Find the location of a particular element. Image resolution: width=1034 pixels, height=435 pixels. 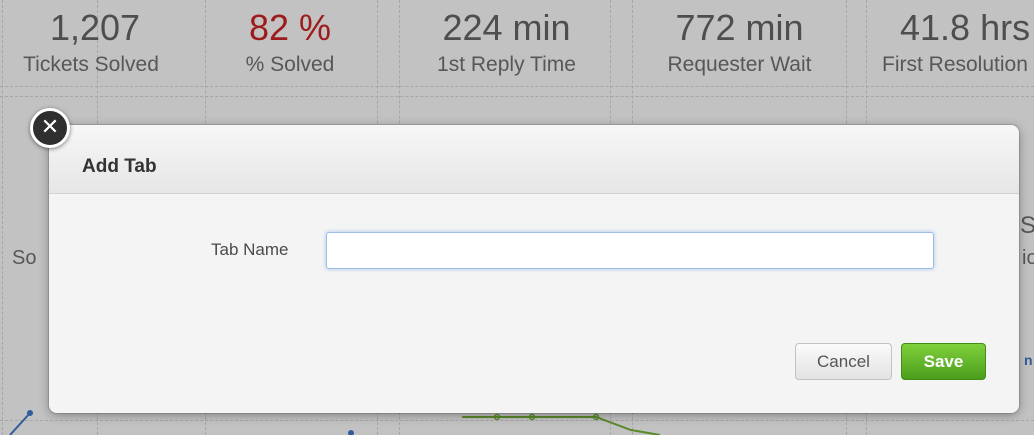

save-button: Save is located at coordinates (943, 361).